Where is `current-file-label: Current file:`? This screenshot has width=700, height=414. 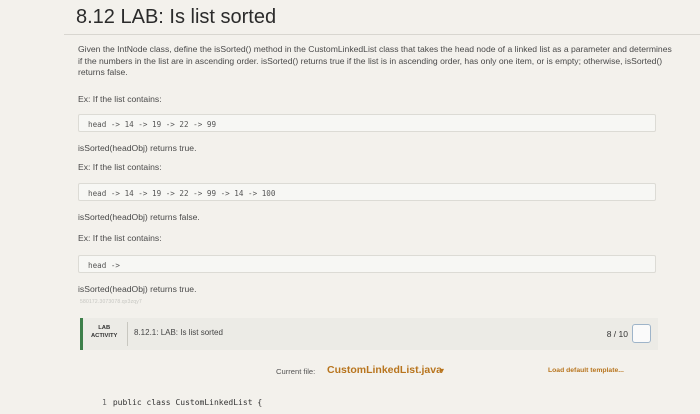
current-file-label: Current file: is located at coordinates (296, 371).